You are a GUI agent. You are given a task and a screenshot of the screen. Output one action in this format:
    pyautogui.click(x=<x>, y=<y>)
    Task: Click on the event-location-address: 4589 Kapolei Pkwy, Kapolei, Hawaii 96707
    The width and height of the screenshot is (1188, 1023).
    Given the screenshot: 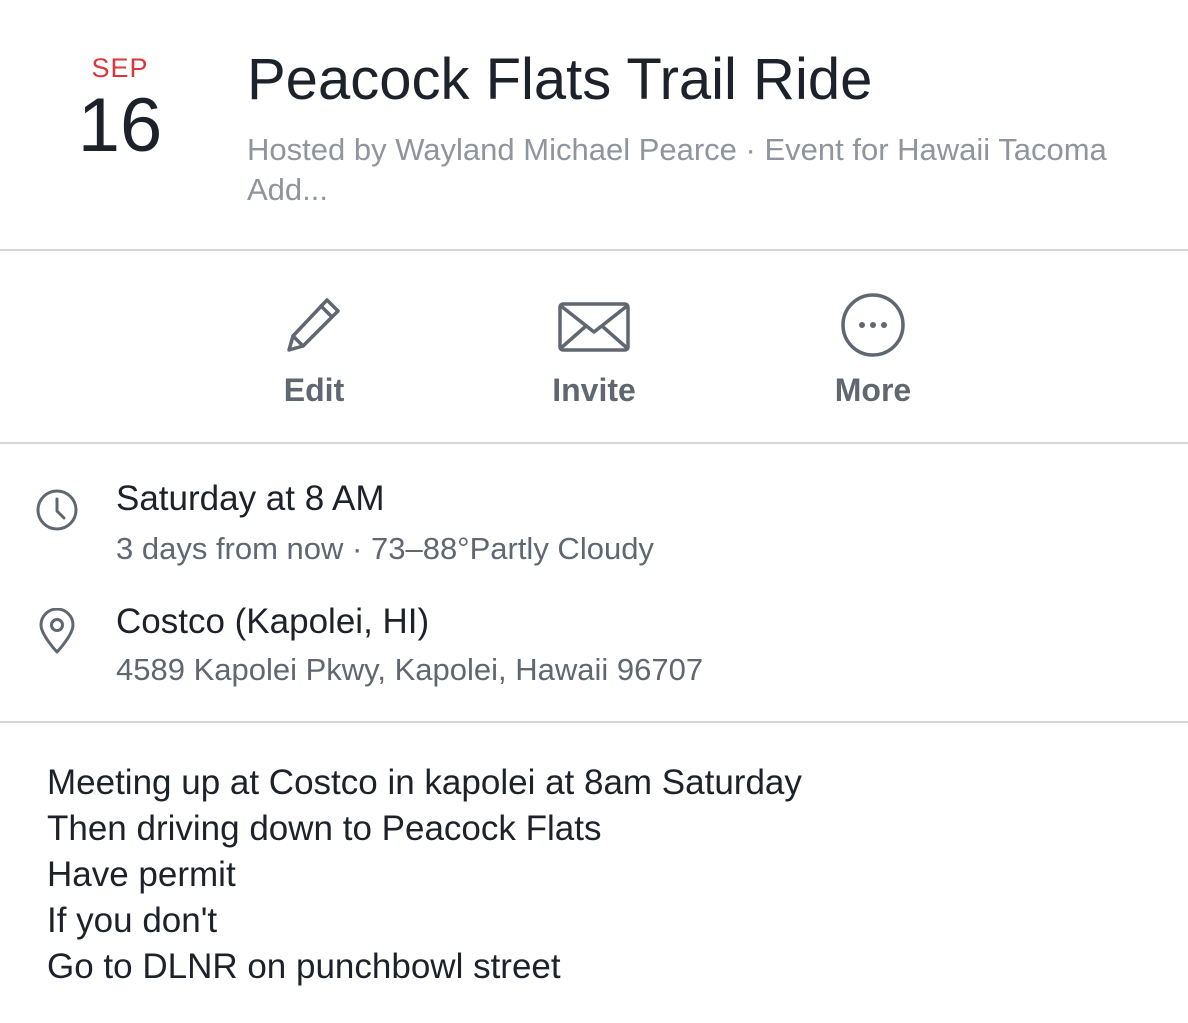 What is the action you would take?
    pyautogui.click(x=410, y=669)
    